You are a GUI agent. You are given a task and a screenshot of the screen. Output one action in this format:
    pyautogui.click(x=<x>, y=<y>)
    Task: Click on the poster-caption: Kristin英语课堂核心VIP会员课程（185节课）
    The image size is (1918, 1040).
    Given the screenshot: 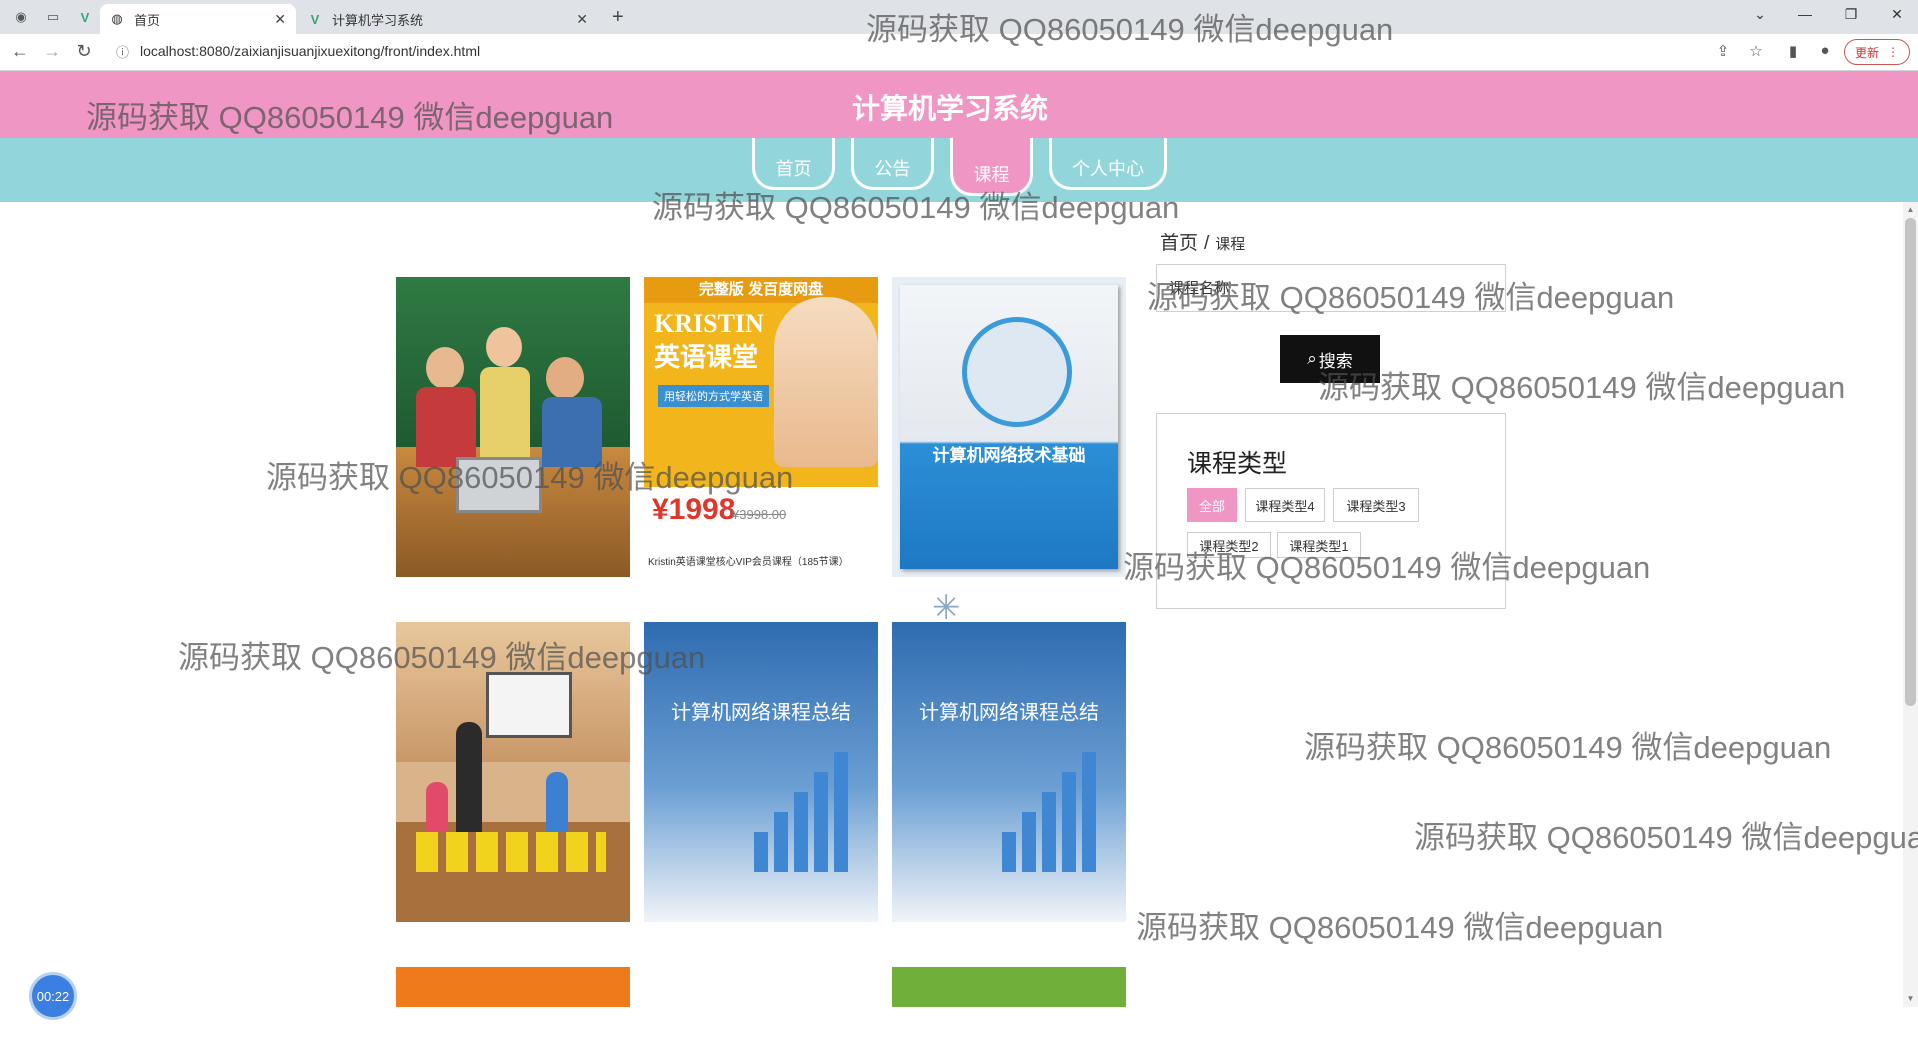 What is the action you would take?
    pyautogui.click(x=748, y=562)
    